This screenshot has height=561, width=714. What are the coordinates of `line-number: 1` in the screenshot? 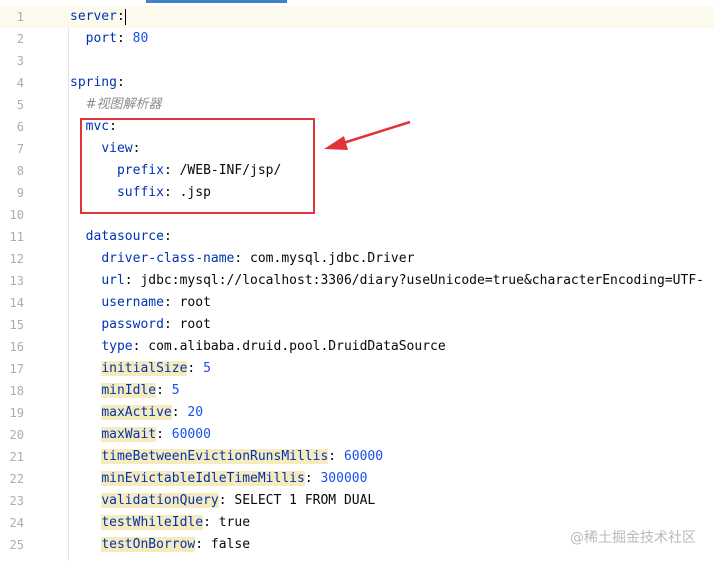 It's located at (20, 17).